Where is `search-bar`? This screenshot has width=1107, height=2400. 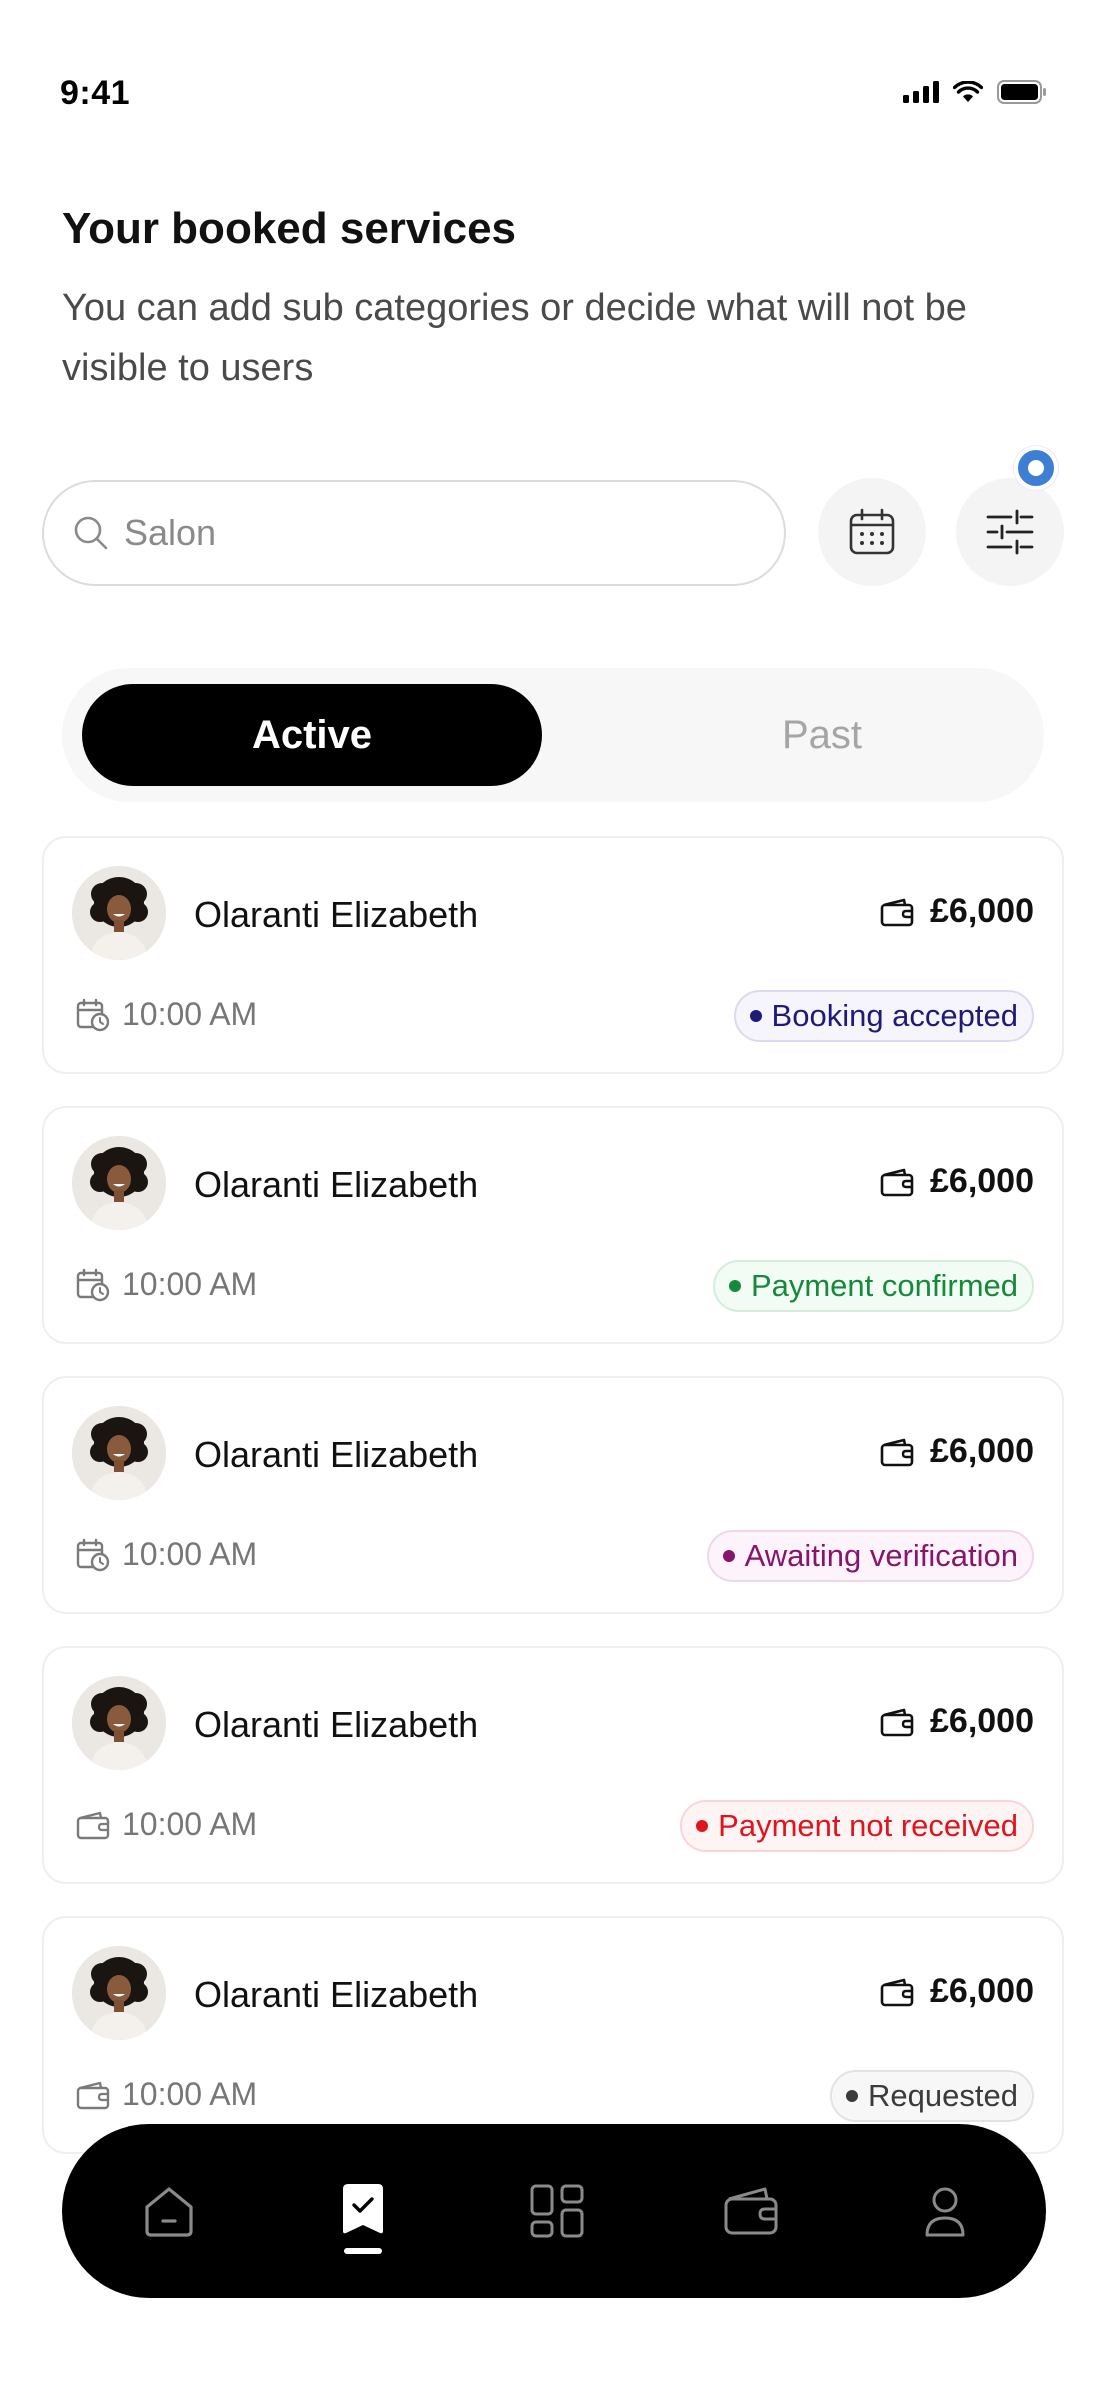 search-bar is located at coordinates (414, 533).